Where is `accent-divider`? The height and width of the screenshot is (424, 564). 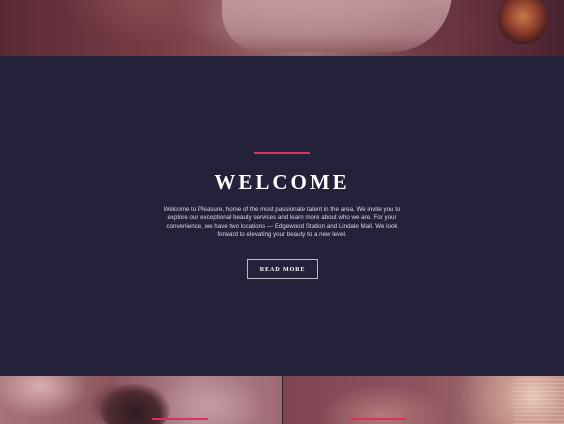 accent-divider is located at coordinates (282, 153).